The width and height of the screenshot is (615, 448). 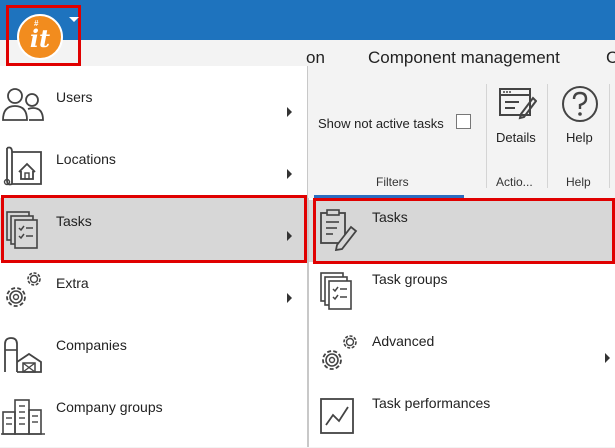 I want to click on submenu-item-advanced: Advanced, so click(x=462, y=355).